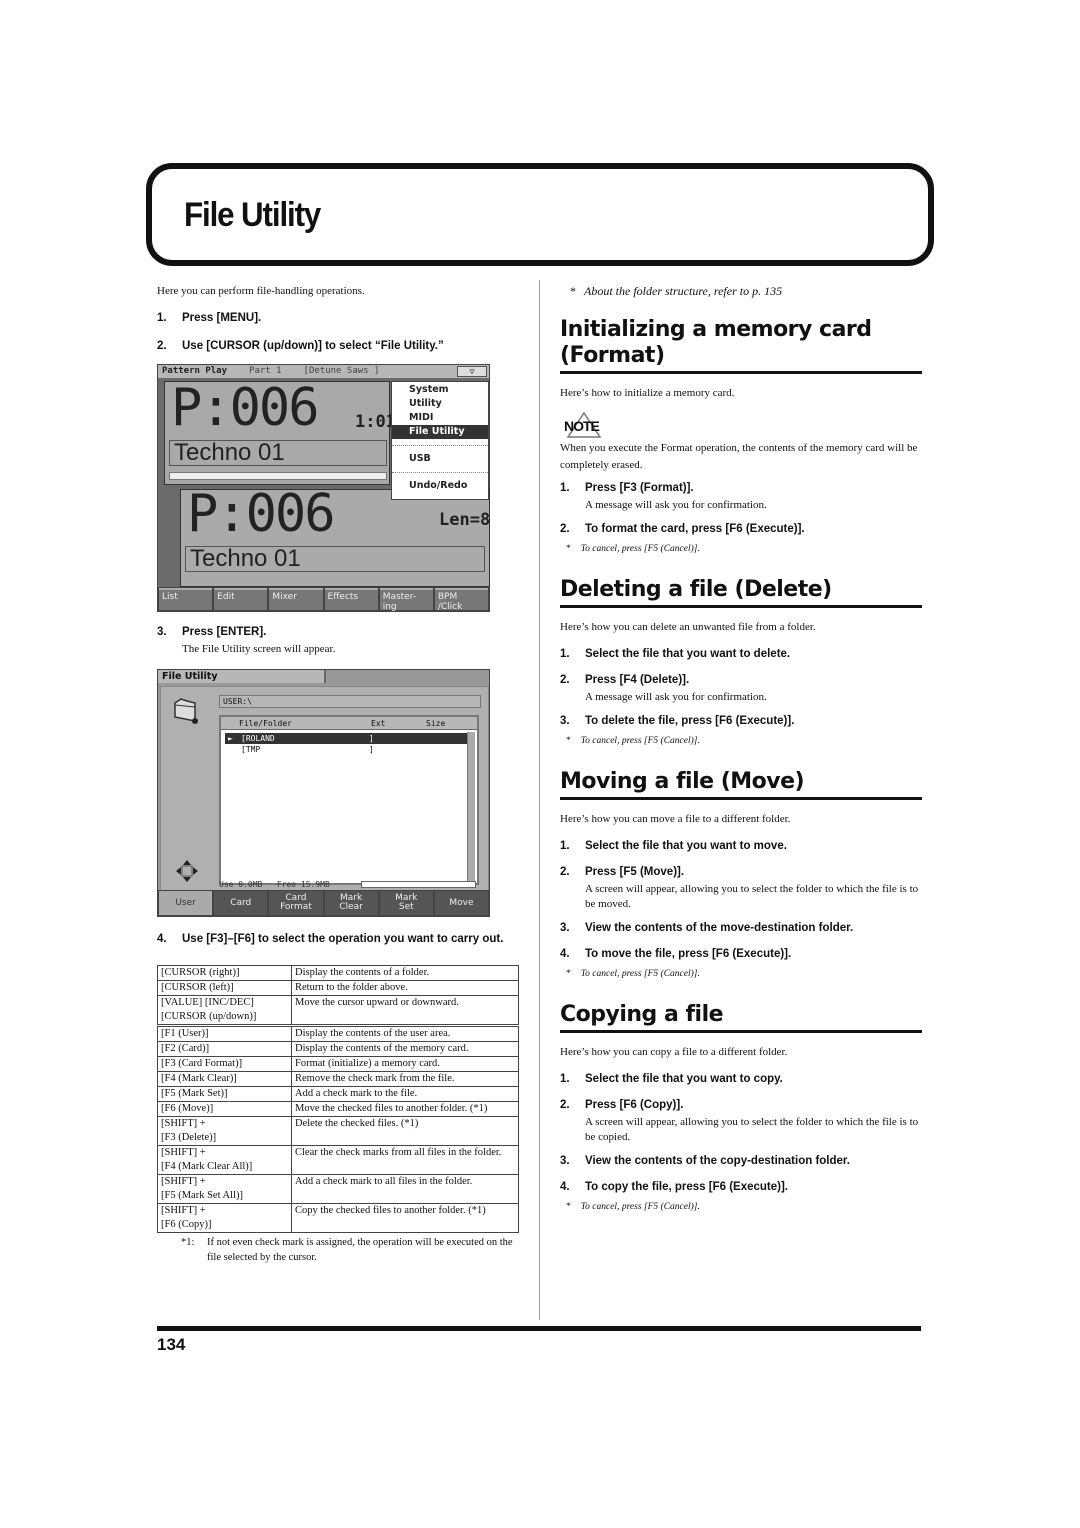 This screenshot has height=1528, width=1080. Describe the element at coordinates (539, 1328) in the screenshot. I see `page-footer-rule` at that location.